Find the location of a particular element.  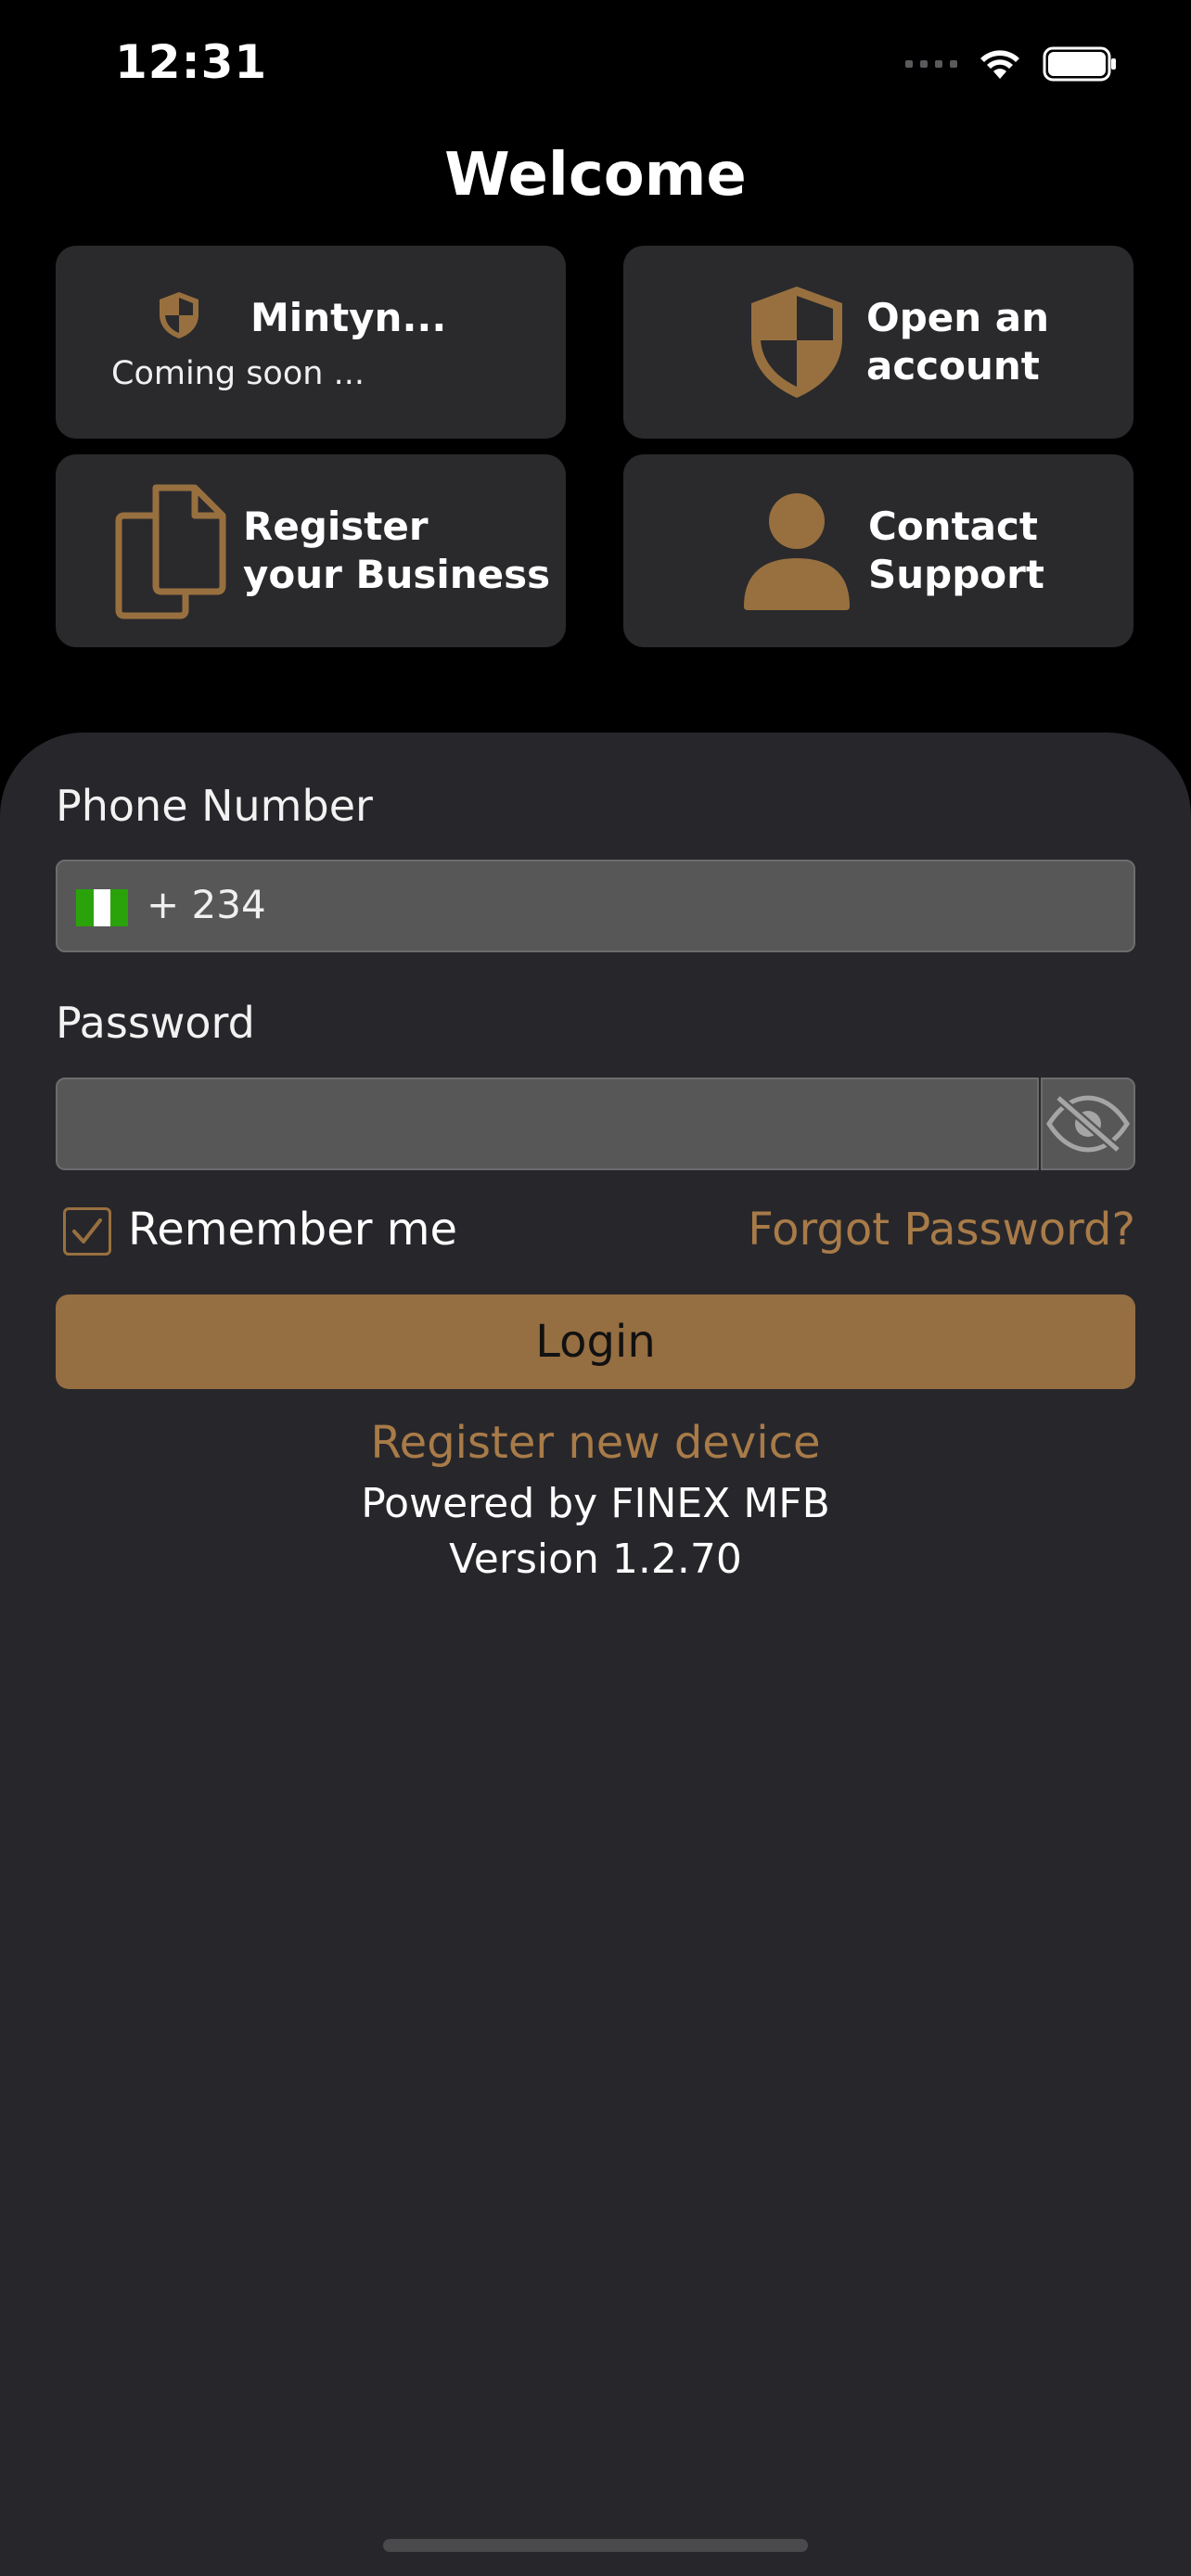

forgot-password-link: Forgot Password? is located at coordinates (942, 1230).